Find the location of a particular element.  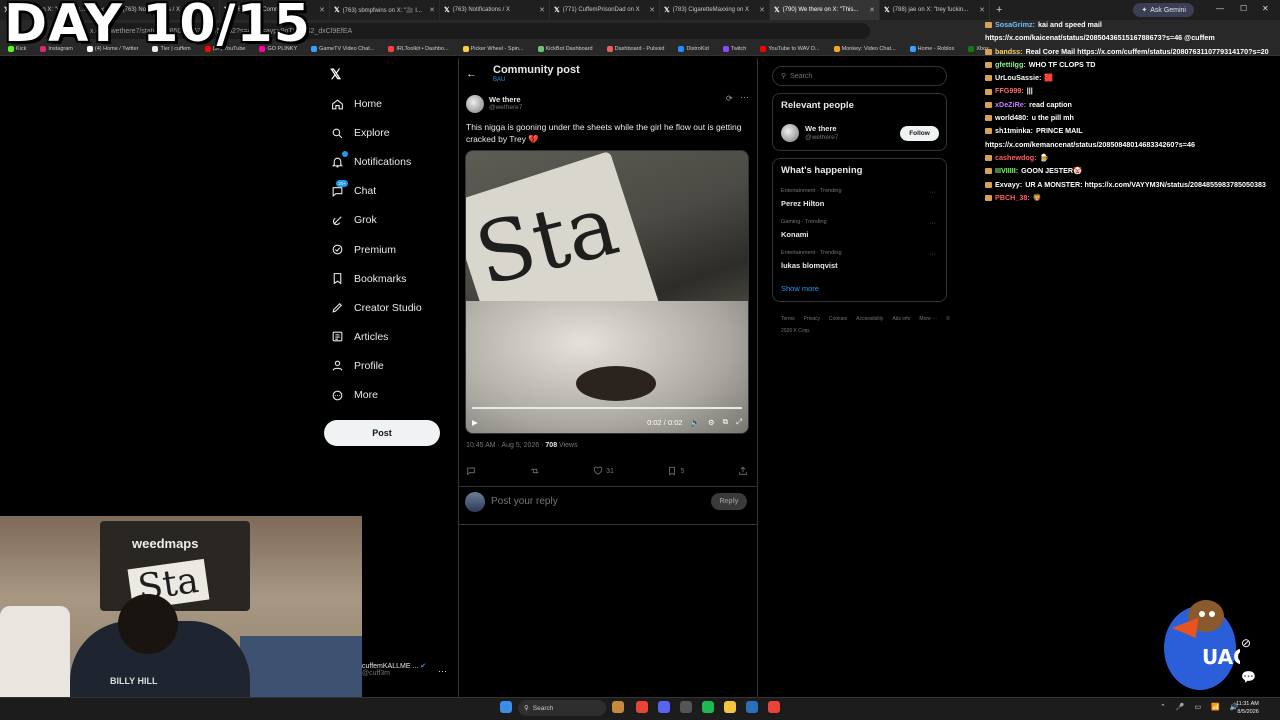

trend-name: Konami is located at coordinates (795, 234).